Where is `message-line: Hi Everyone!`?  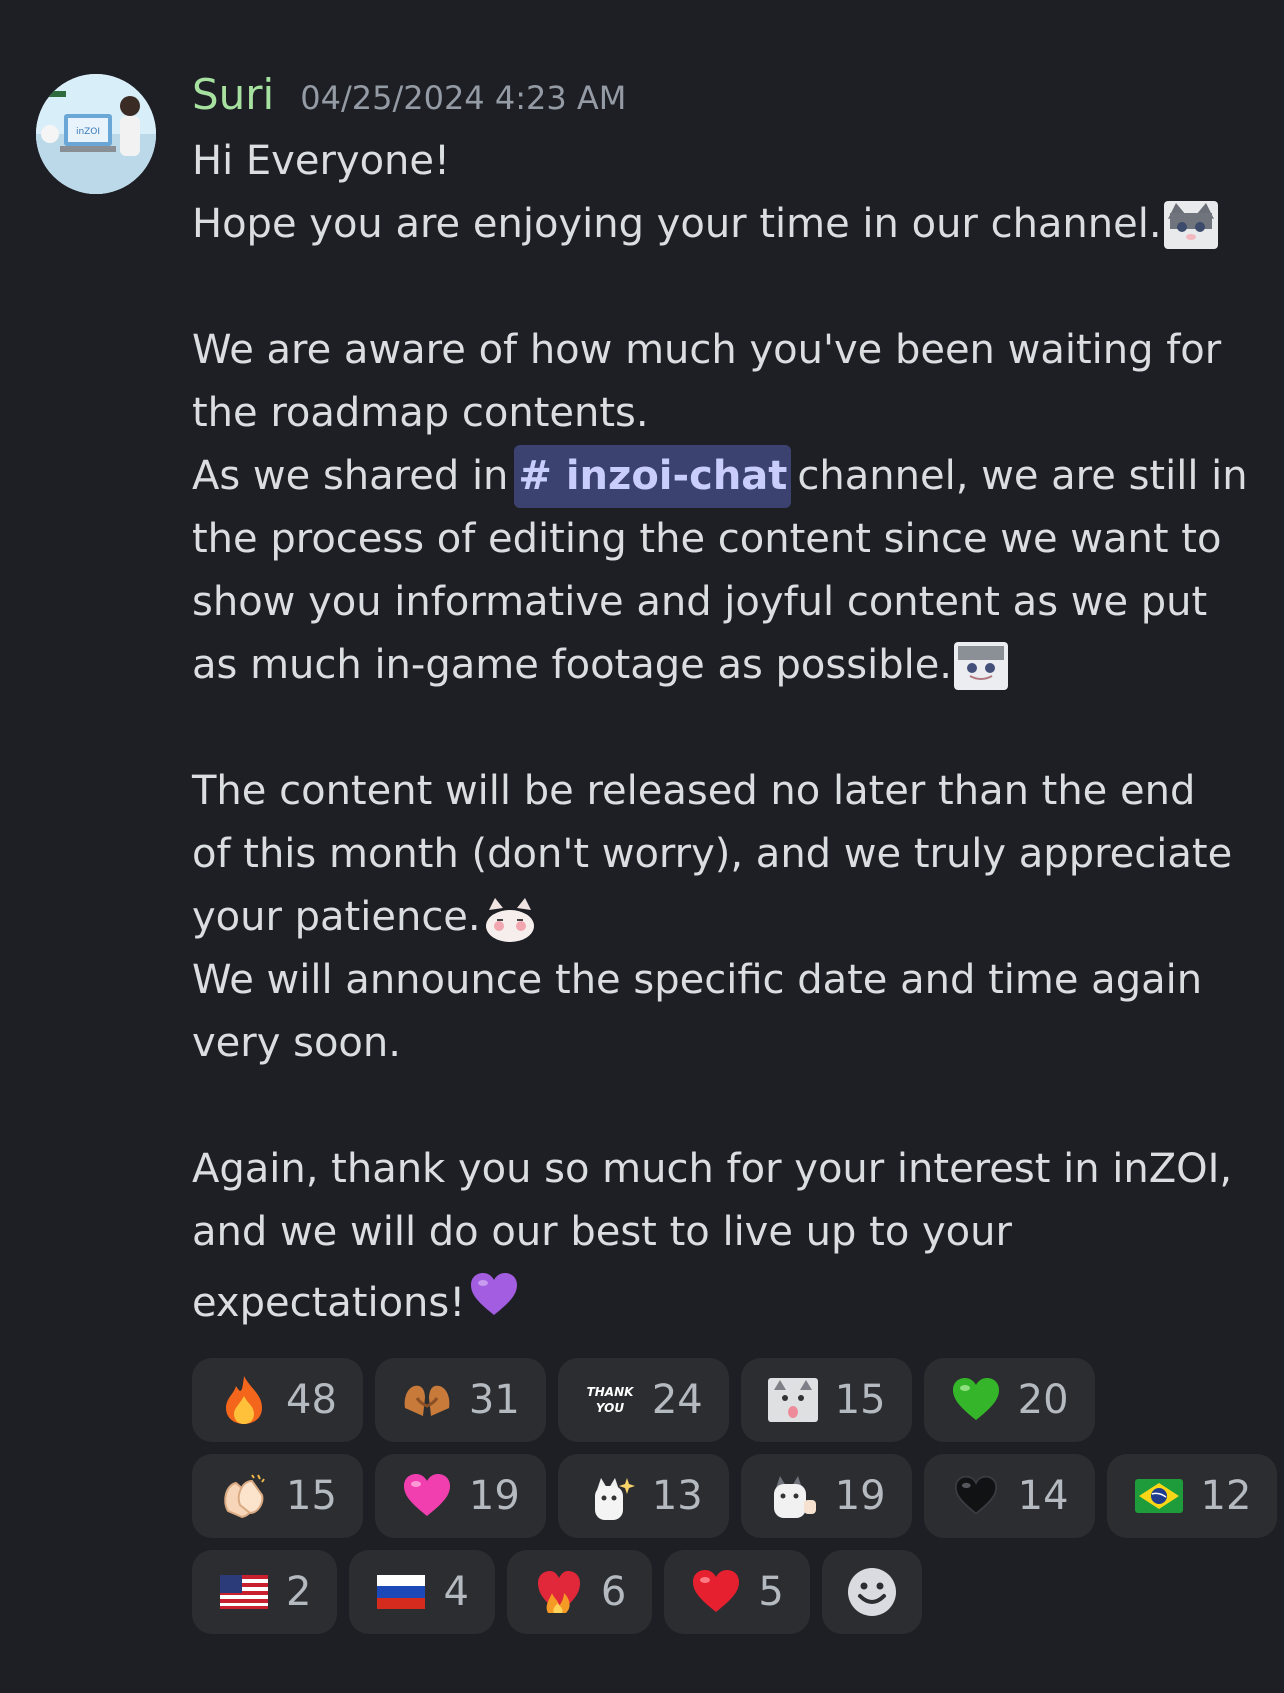 message-line: Hi Everyone! is located at coordinates (732, 161).